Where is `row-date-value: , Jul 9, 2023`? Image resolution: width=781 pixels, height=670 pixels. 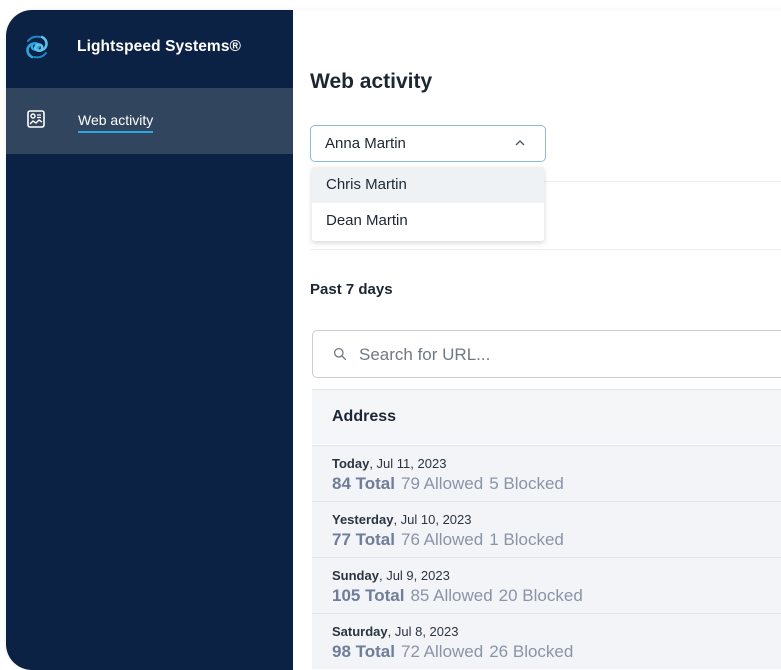
row-date-value: , Jul 9, 2023 is located at coordinates (414, 575).